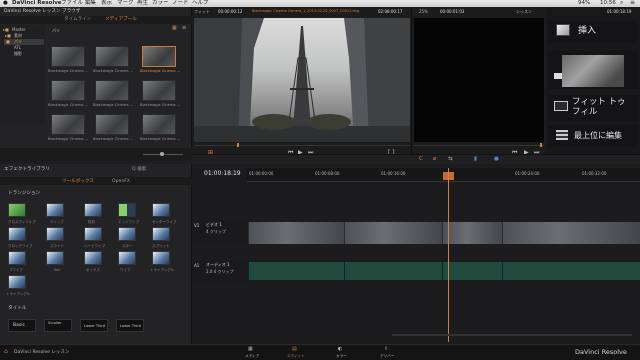  Describe the element at coordinates (296, 353) in the screenshot. I see `tab-edit: ▤ エディット` at that location.